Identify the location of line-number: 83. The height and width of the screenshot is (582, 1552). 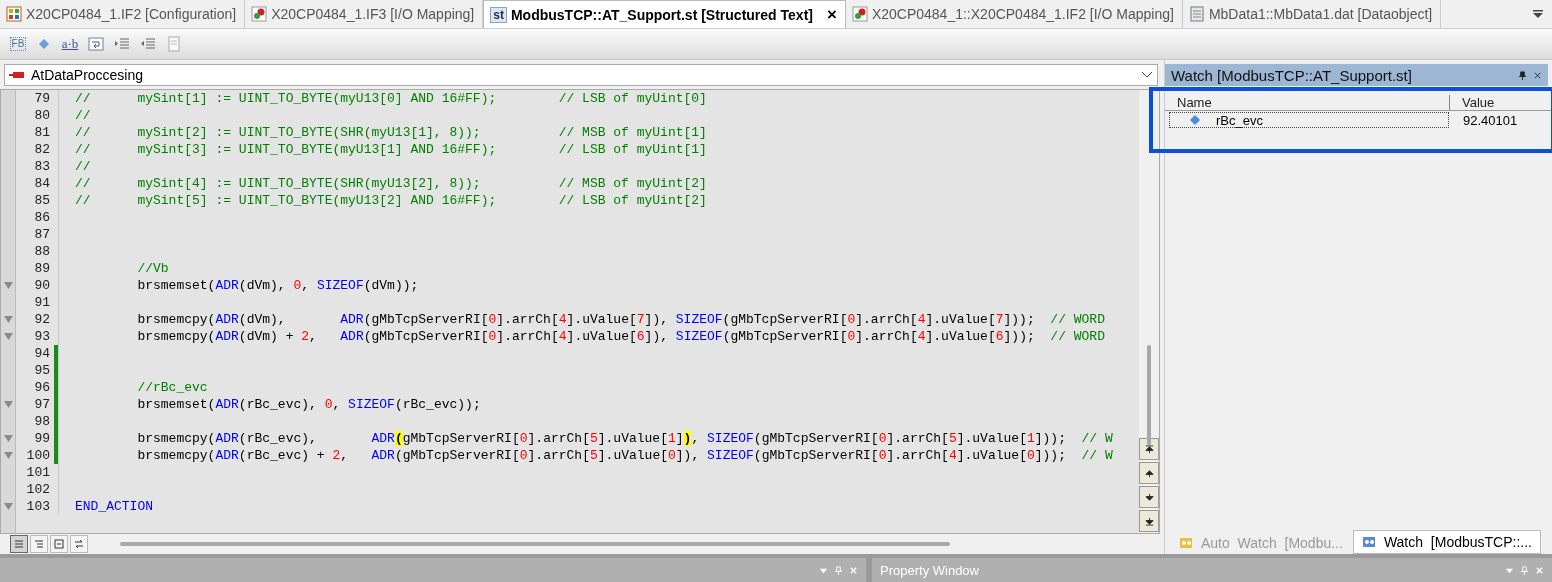
(42, 166).